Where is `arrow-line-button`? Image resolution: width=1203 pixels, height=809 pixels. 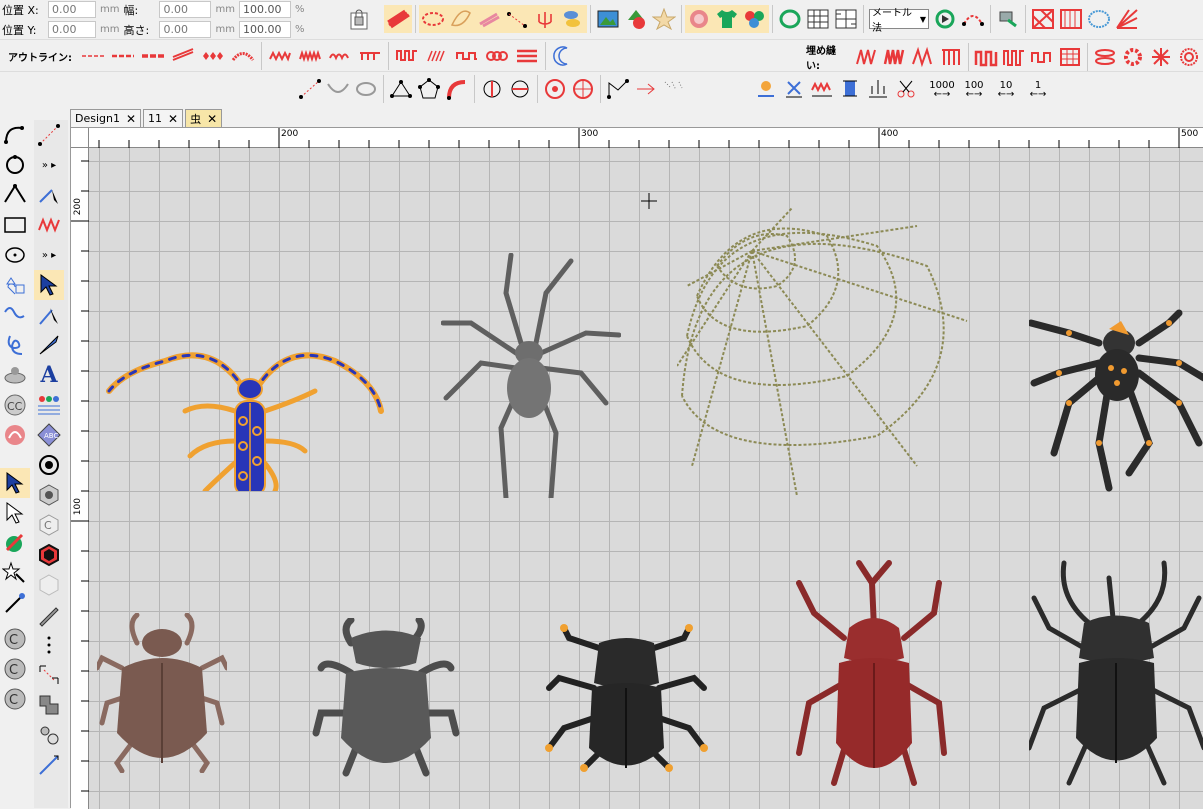
arrow-line-button is located at coordinates (646, 89).